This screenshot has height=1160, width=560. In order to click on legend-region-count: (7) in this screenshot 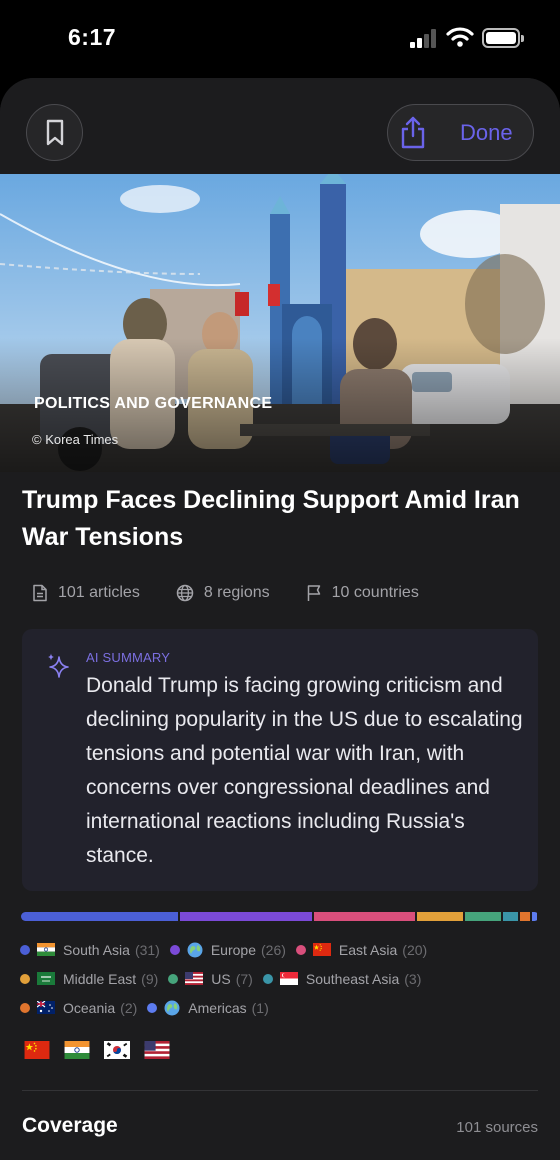, I will do `click(244, 978)`.